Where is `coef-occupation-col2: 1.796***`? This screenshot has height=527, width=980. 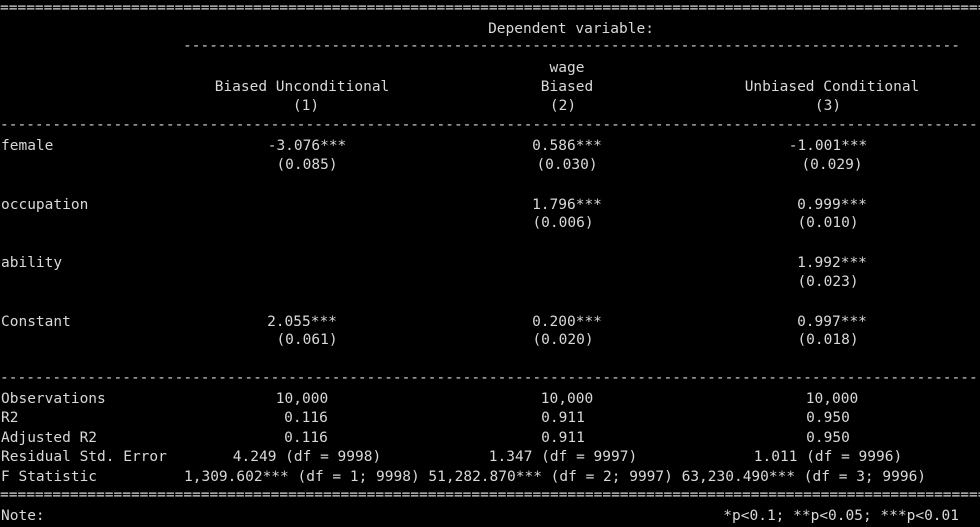 coef-occupation-col2: 1.796*** is located at coordinates (567, 205).